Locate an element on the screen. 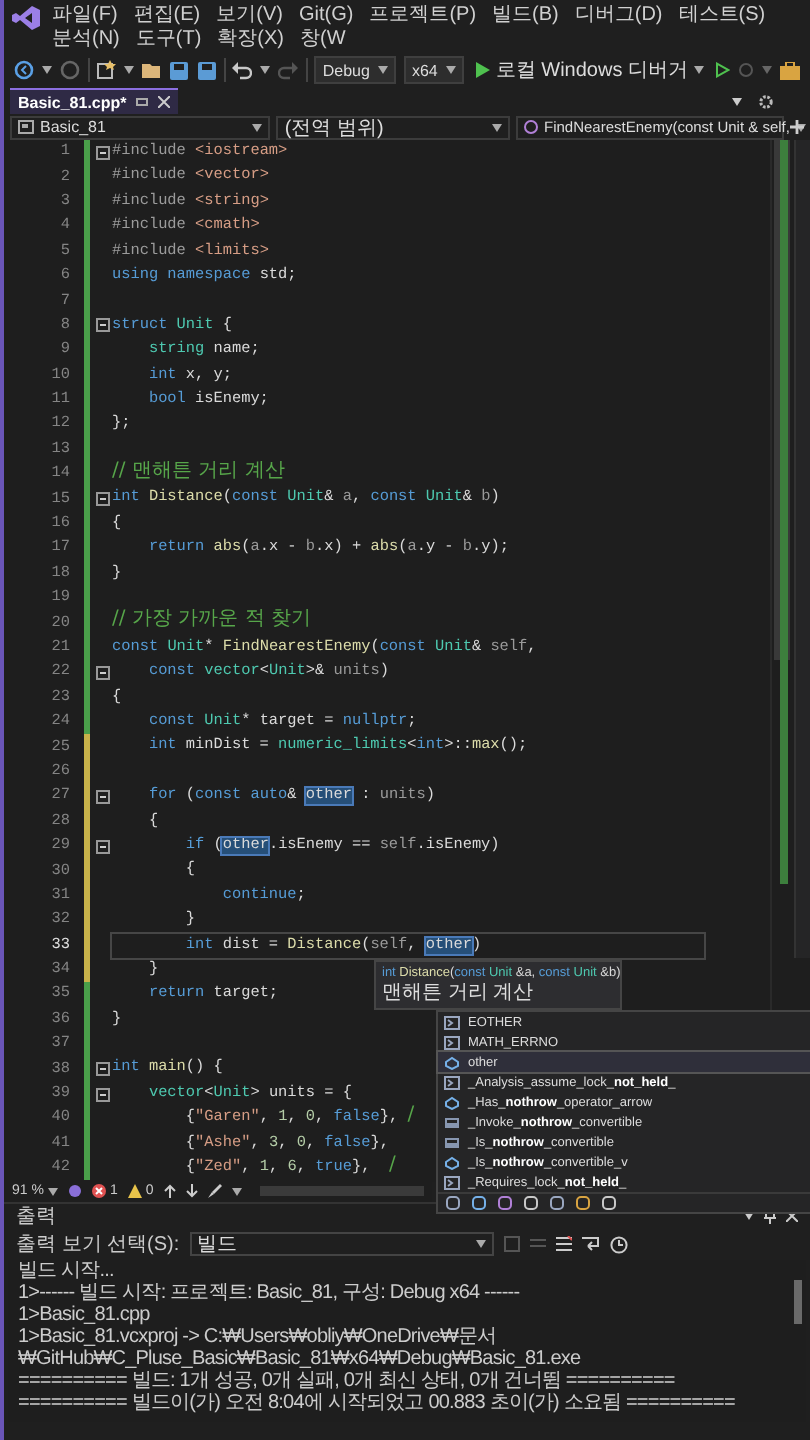  menu-item: 분석(N) is located at coordinates (86, 39).